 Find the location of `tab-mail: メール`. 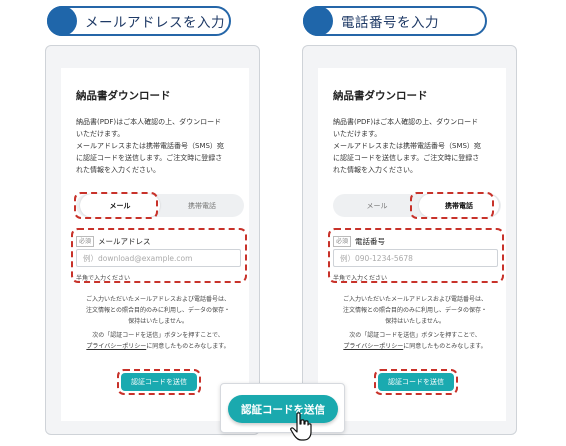

tab-mail: メール is located at coordinates (377, 205).